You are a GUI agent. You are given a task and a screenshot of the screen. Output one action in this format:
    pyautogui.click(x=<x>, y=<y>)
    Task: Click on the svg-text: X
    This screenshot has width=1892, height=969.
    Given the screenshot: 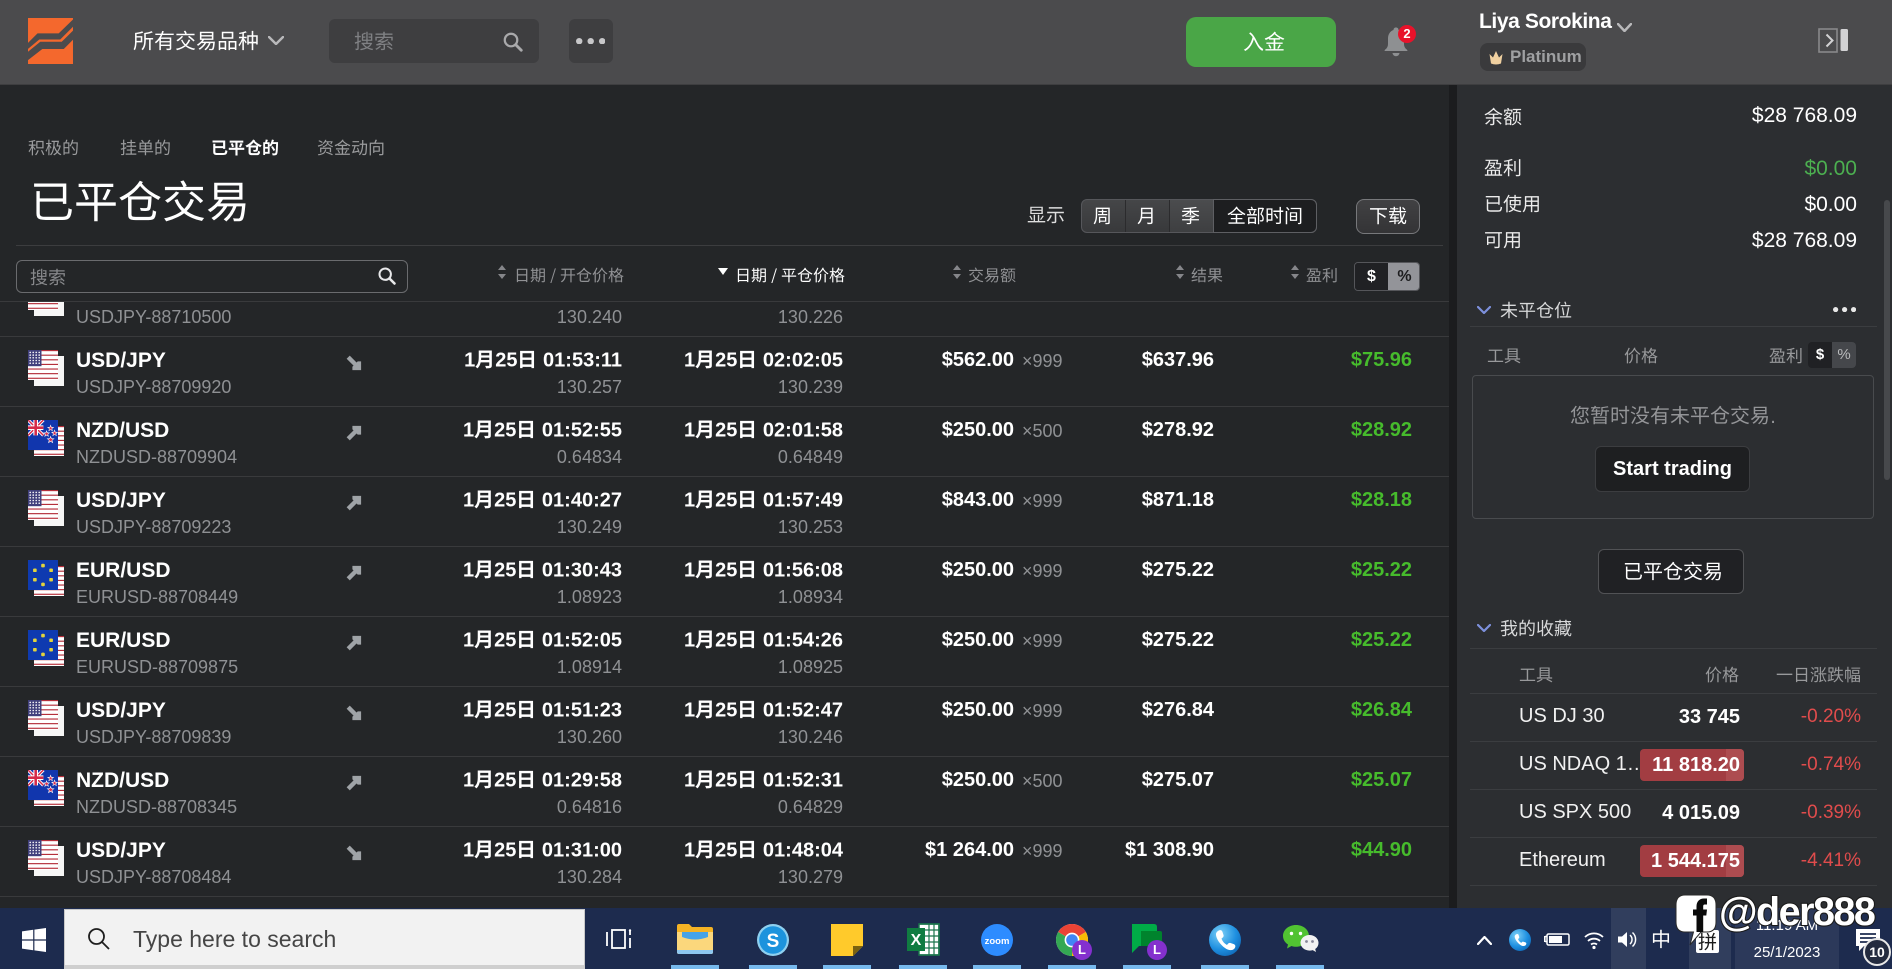 What is the action you would take?
    pyautogui.click(x=916, y=940)
    